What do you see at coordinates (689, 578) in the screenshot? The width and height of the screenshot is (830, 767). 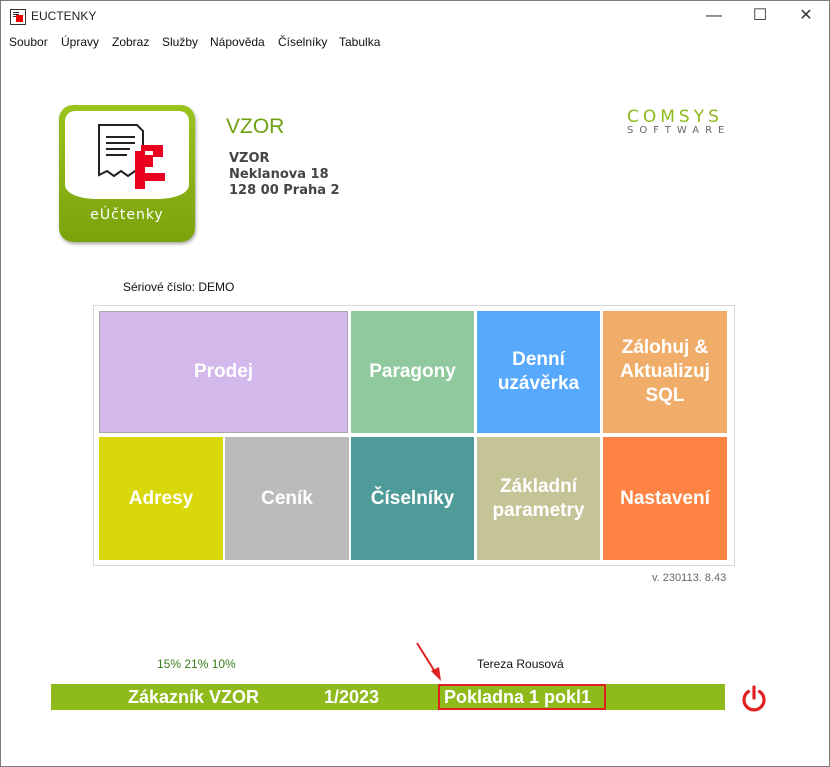 I see `version-label: v. 230113. 8.43` at bounding box center [689, 578].